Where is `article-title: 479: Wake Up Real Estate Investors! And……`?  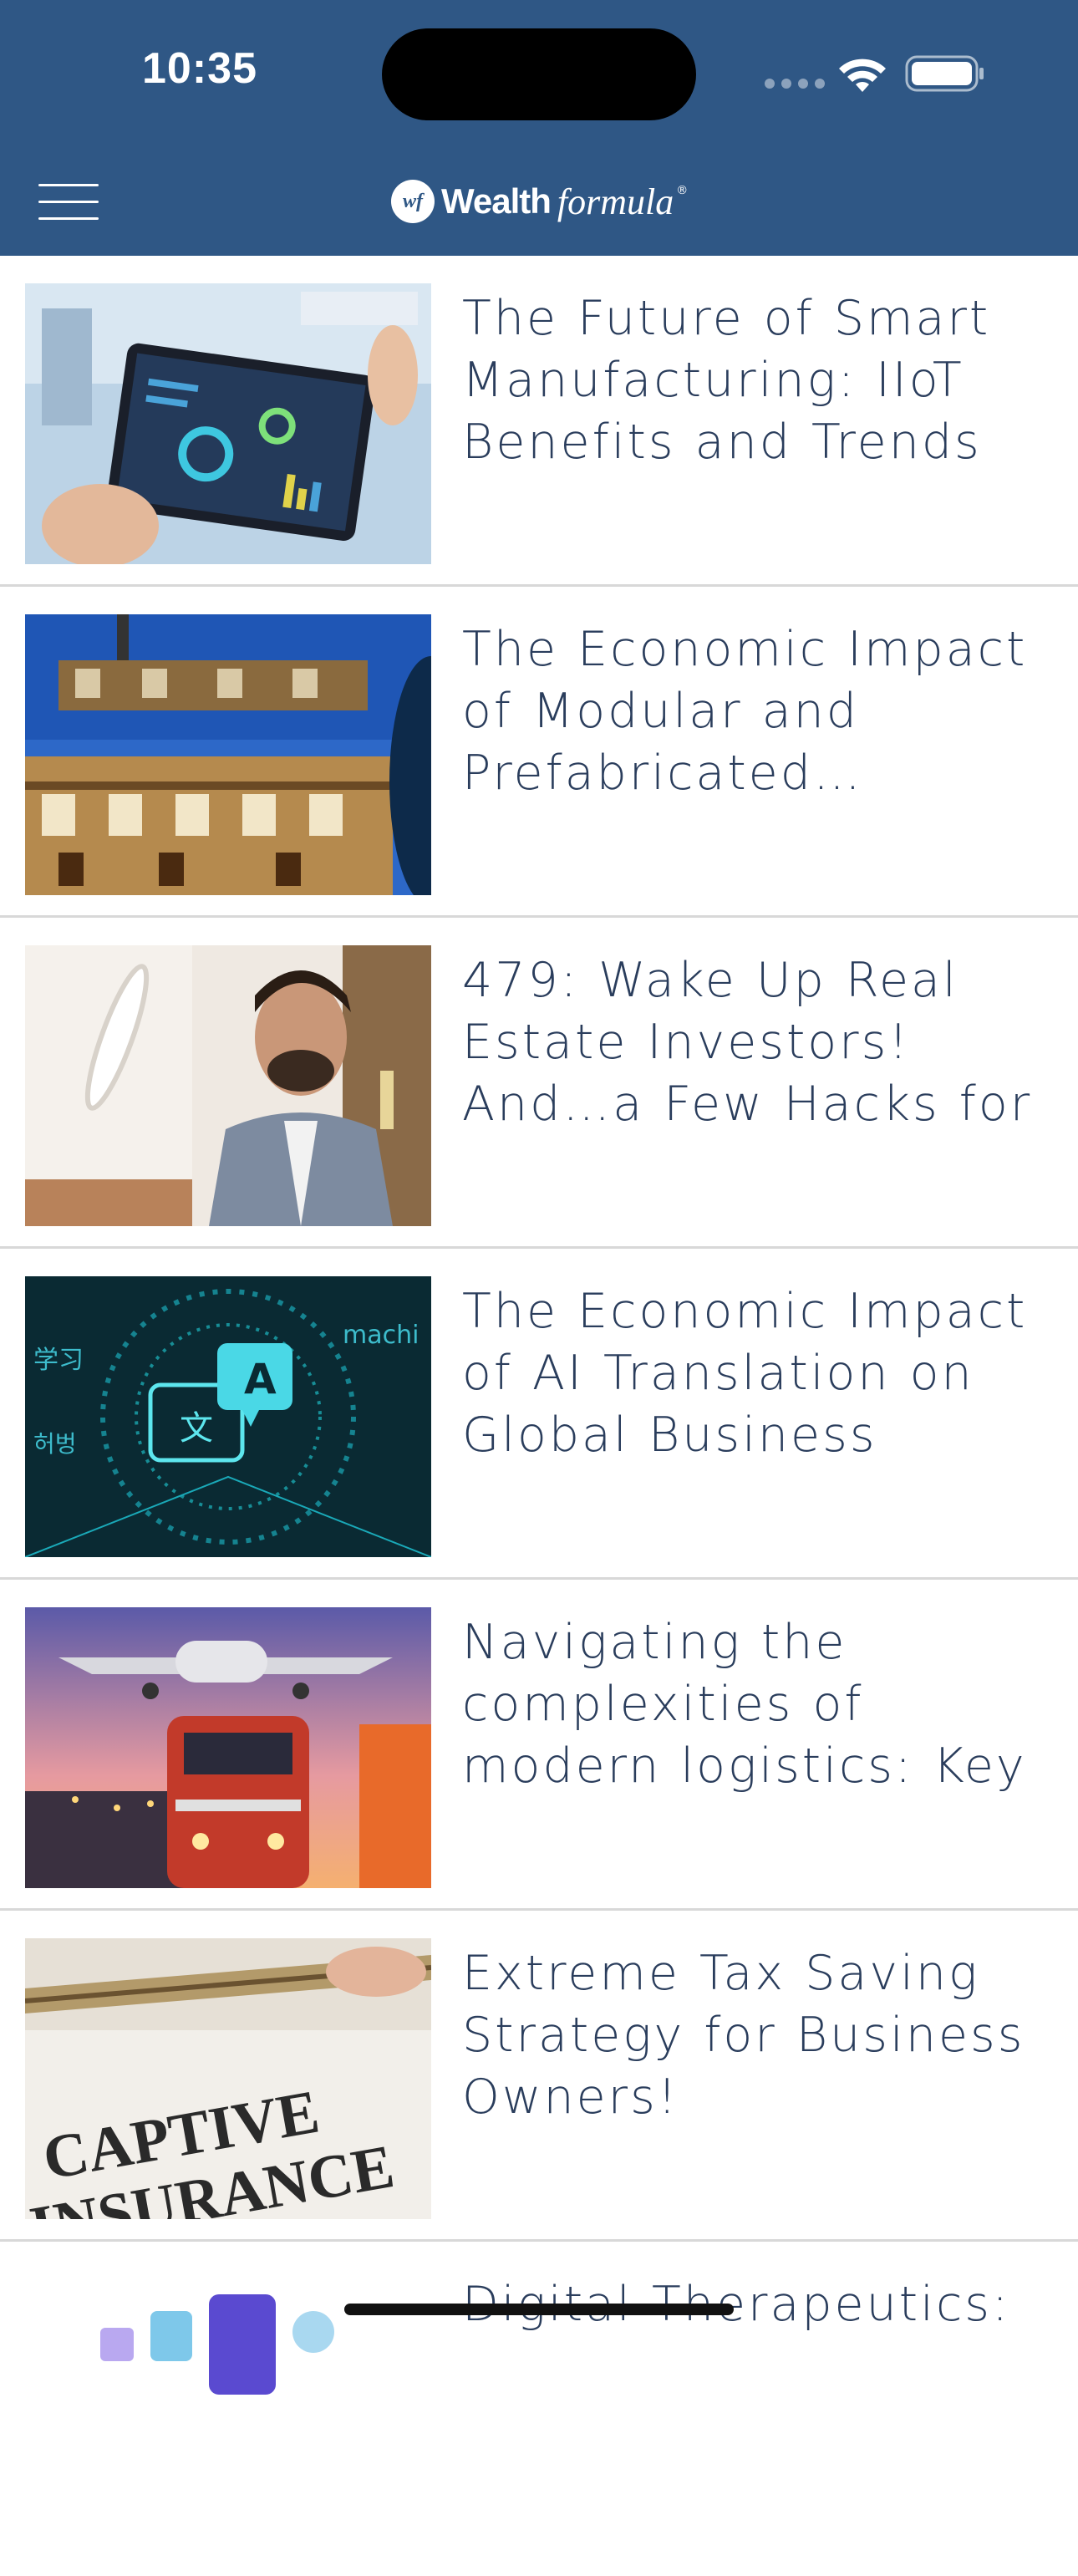 article-title: 479: Wake Up Real Estate Investors! And…… is located at coordinates (747, 1042).